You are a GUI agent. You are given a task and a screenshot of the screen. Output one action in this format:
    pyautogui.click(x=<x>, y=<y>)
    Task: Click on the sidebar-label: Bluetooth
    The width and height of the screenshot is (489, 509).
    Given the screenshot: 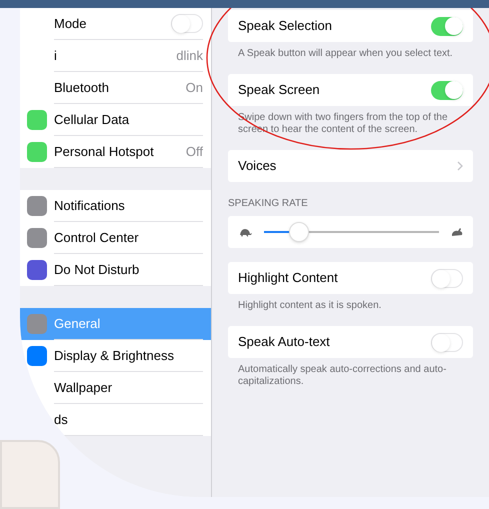 What is the action you would take?
    pyautogui.click(x=120, y=88)
    